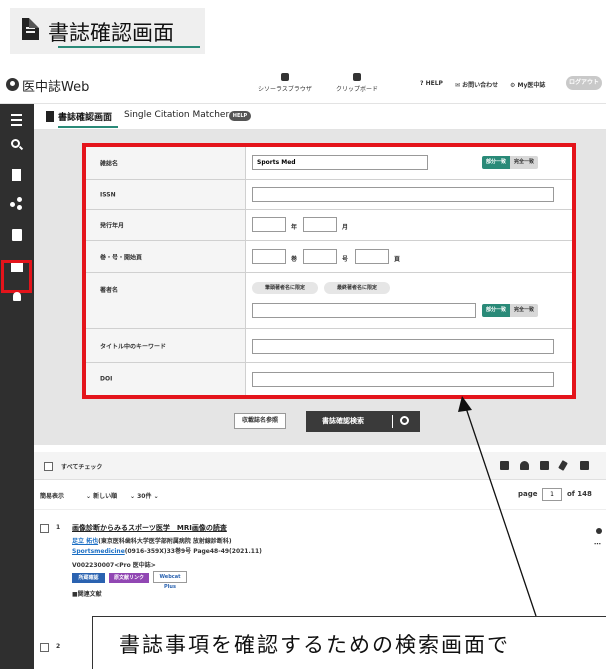 This screenshot has width=606, height=669. Describe the element at coordinates (599, 531) in the screenshot. I see `share-icon` at that location.